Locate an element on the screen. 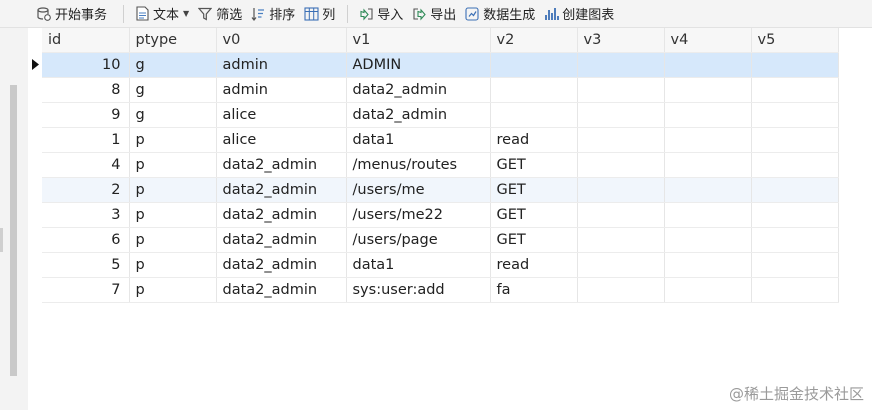 The width and height of the screenshot is (872, 410). filter-button: 筛选 is located at coordinates (219, 13).